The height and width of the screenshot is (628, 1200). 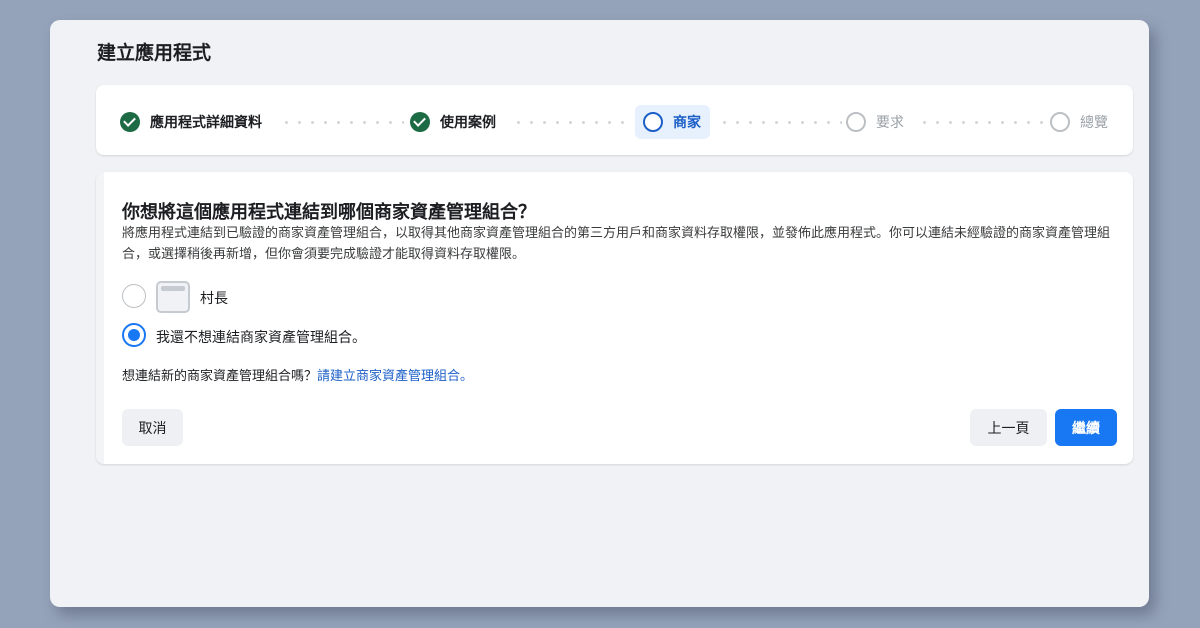 What do you see at coordinates (672, 122) in the screenshot?
I see `step-business: 商家` at bounding box center [672, 122].